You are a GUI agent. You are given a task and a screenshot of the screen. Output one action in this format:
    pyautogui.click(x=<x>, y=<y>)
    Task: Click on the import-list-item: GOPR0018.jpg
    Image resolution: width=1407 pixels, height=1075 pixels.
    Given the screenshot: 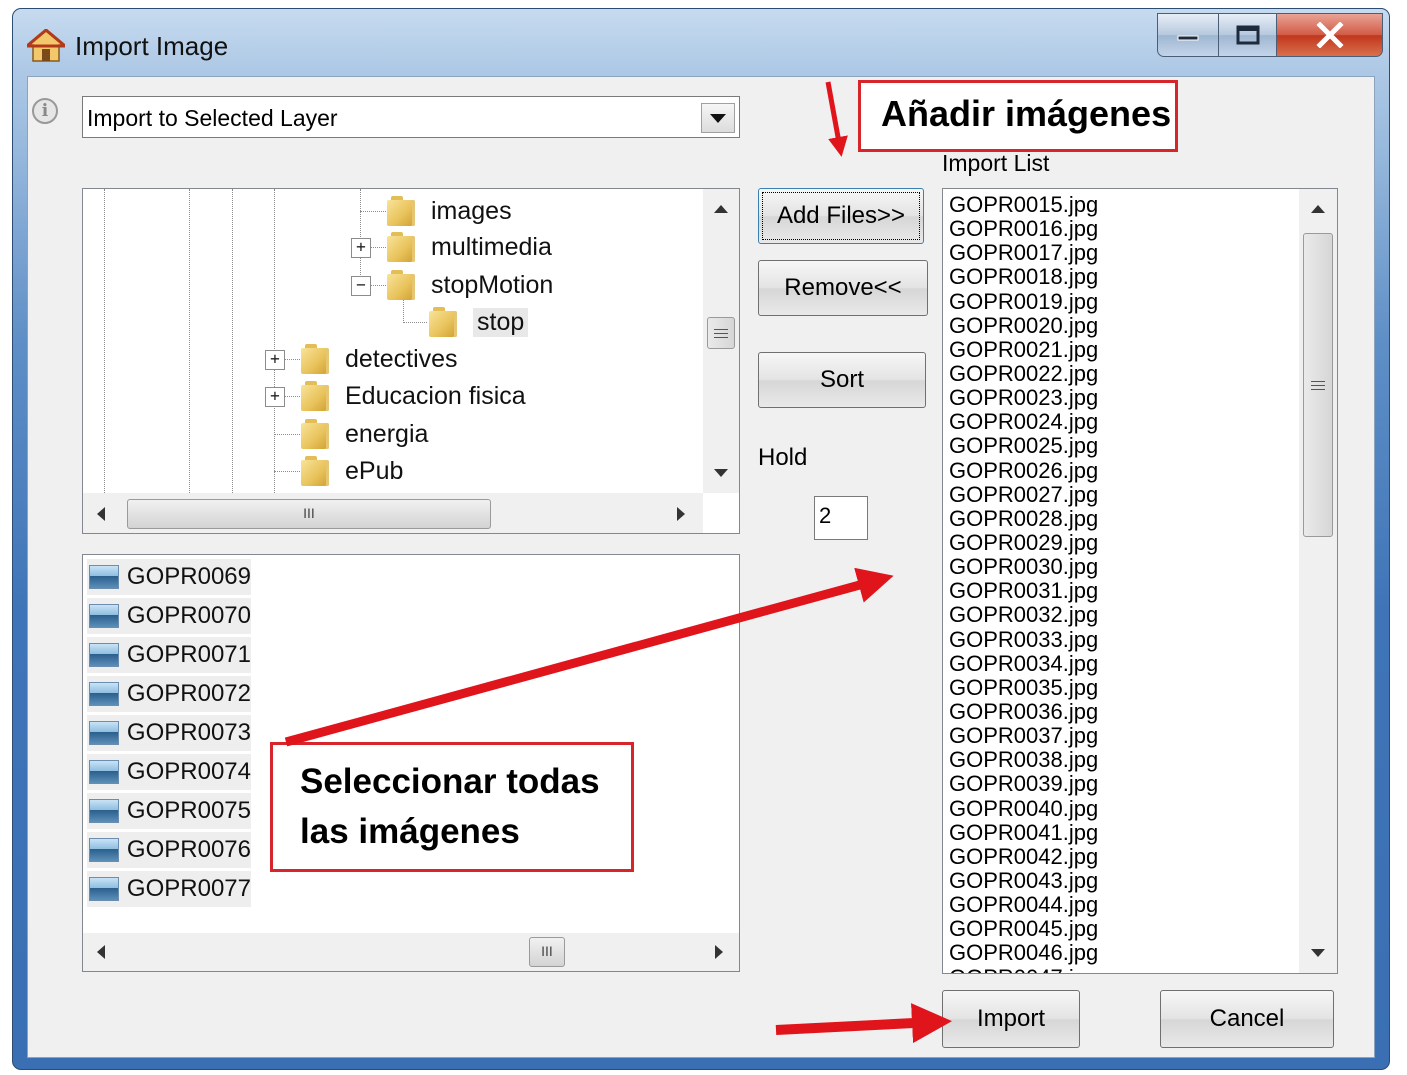 What is the action you would take?
    pyautogui.click(x=1023, y=277)
    